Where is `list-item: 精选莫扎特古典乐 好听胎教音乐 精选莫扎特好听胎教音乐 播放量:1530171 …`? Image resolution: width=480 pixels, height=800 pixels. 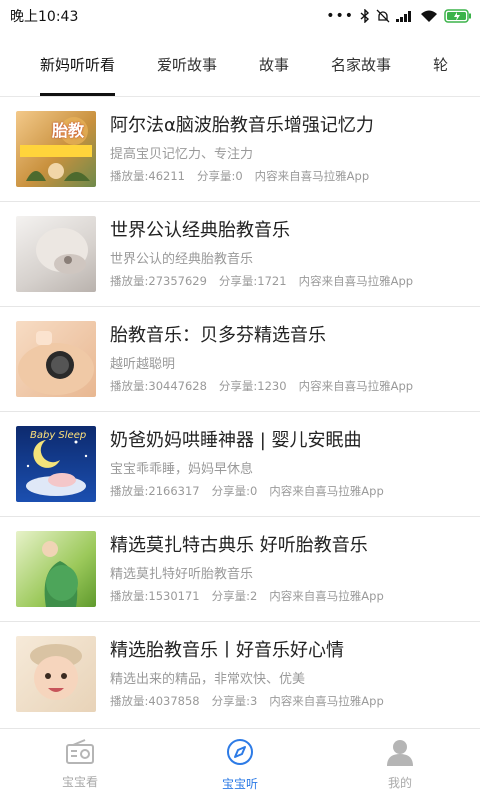
list-item: 精选莫扎特古典乐 好听胎教音乐 精选莫扎特好听胎教音乐 播放量:1530171 … is located at coordinates (240, 569).